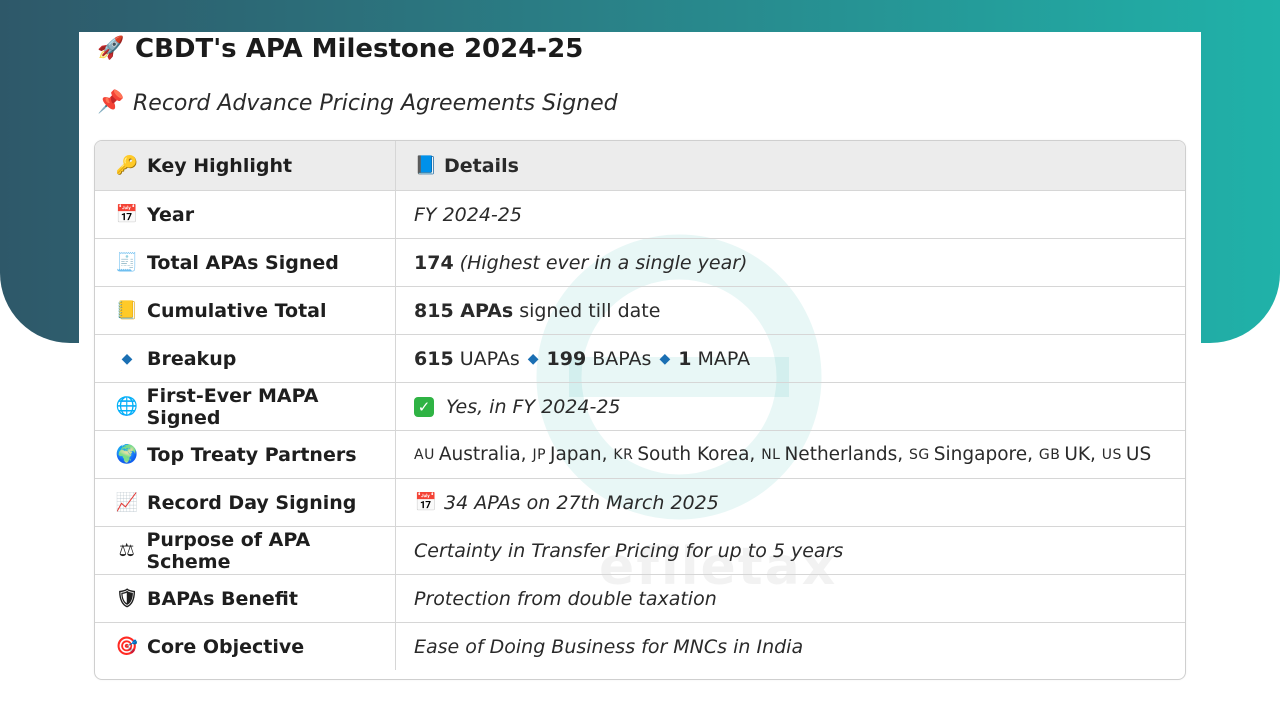 Image resolution: width=1280 pixels, height=720 pixels. What do you see at coordinates (983, 454) in the screenshot?
I see `country-name: Singapore,` at bounding box center [983, 454].